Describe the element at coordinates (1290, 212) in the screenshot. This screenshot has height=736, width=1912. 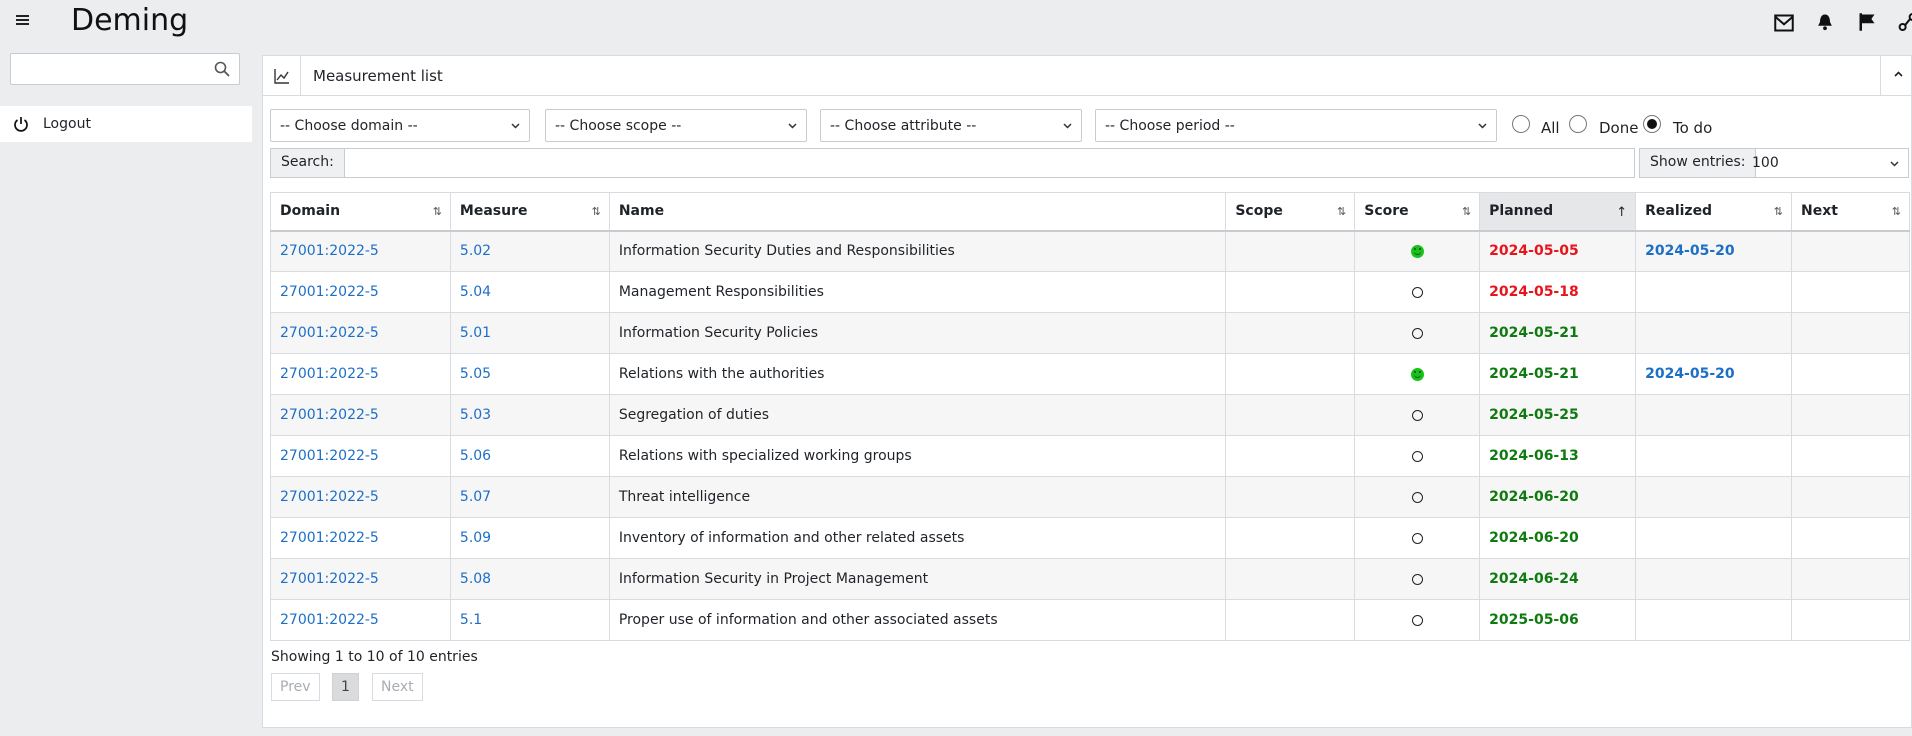
I see `column-header-scope: Scope ⇅` at that location.